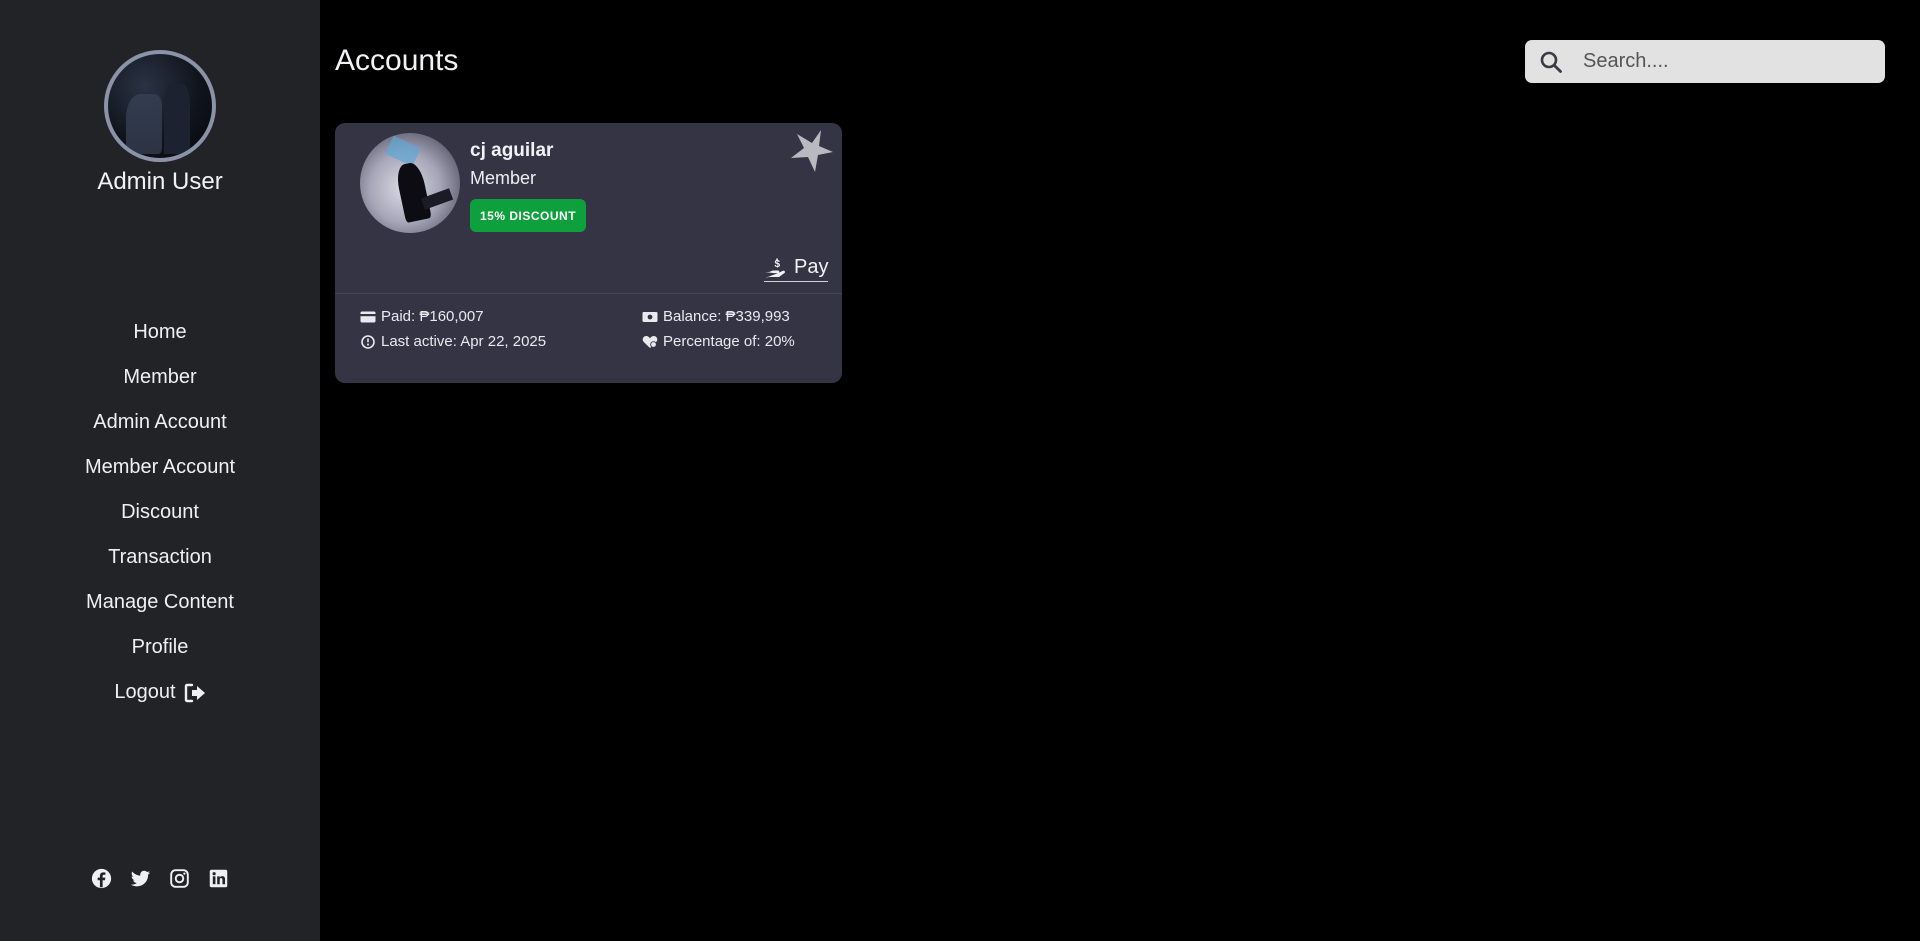  I want to click on logout-icon, so click(194, 692).